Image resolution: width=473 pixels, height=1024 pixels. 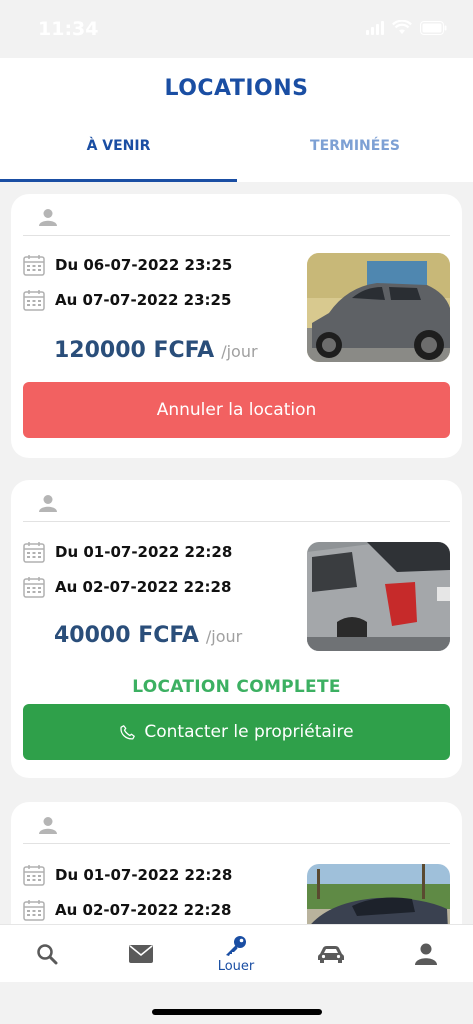 I want to click on bottom-nav: Louer, so click(x=236, y=953).